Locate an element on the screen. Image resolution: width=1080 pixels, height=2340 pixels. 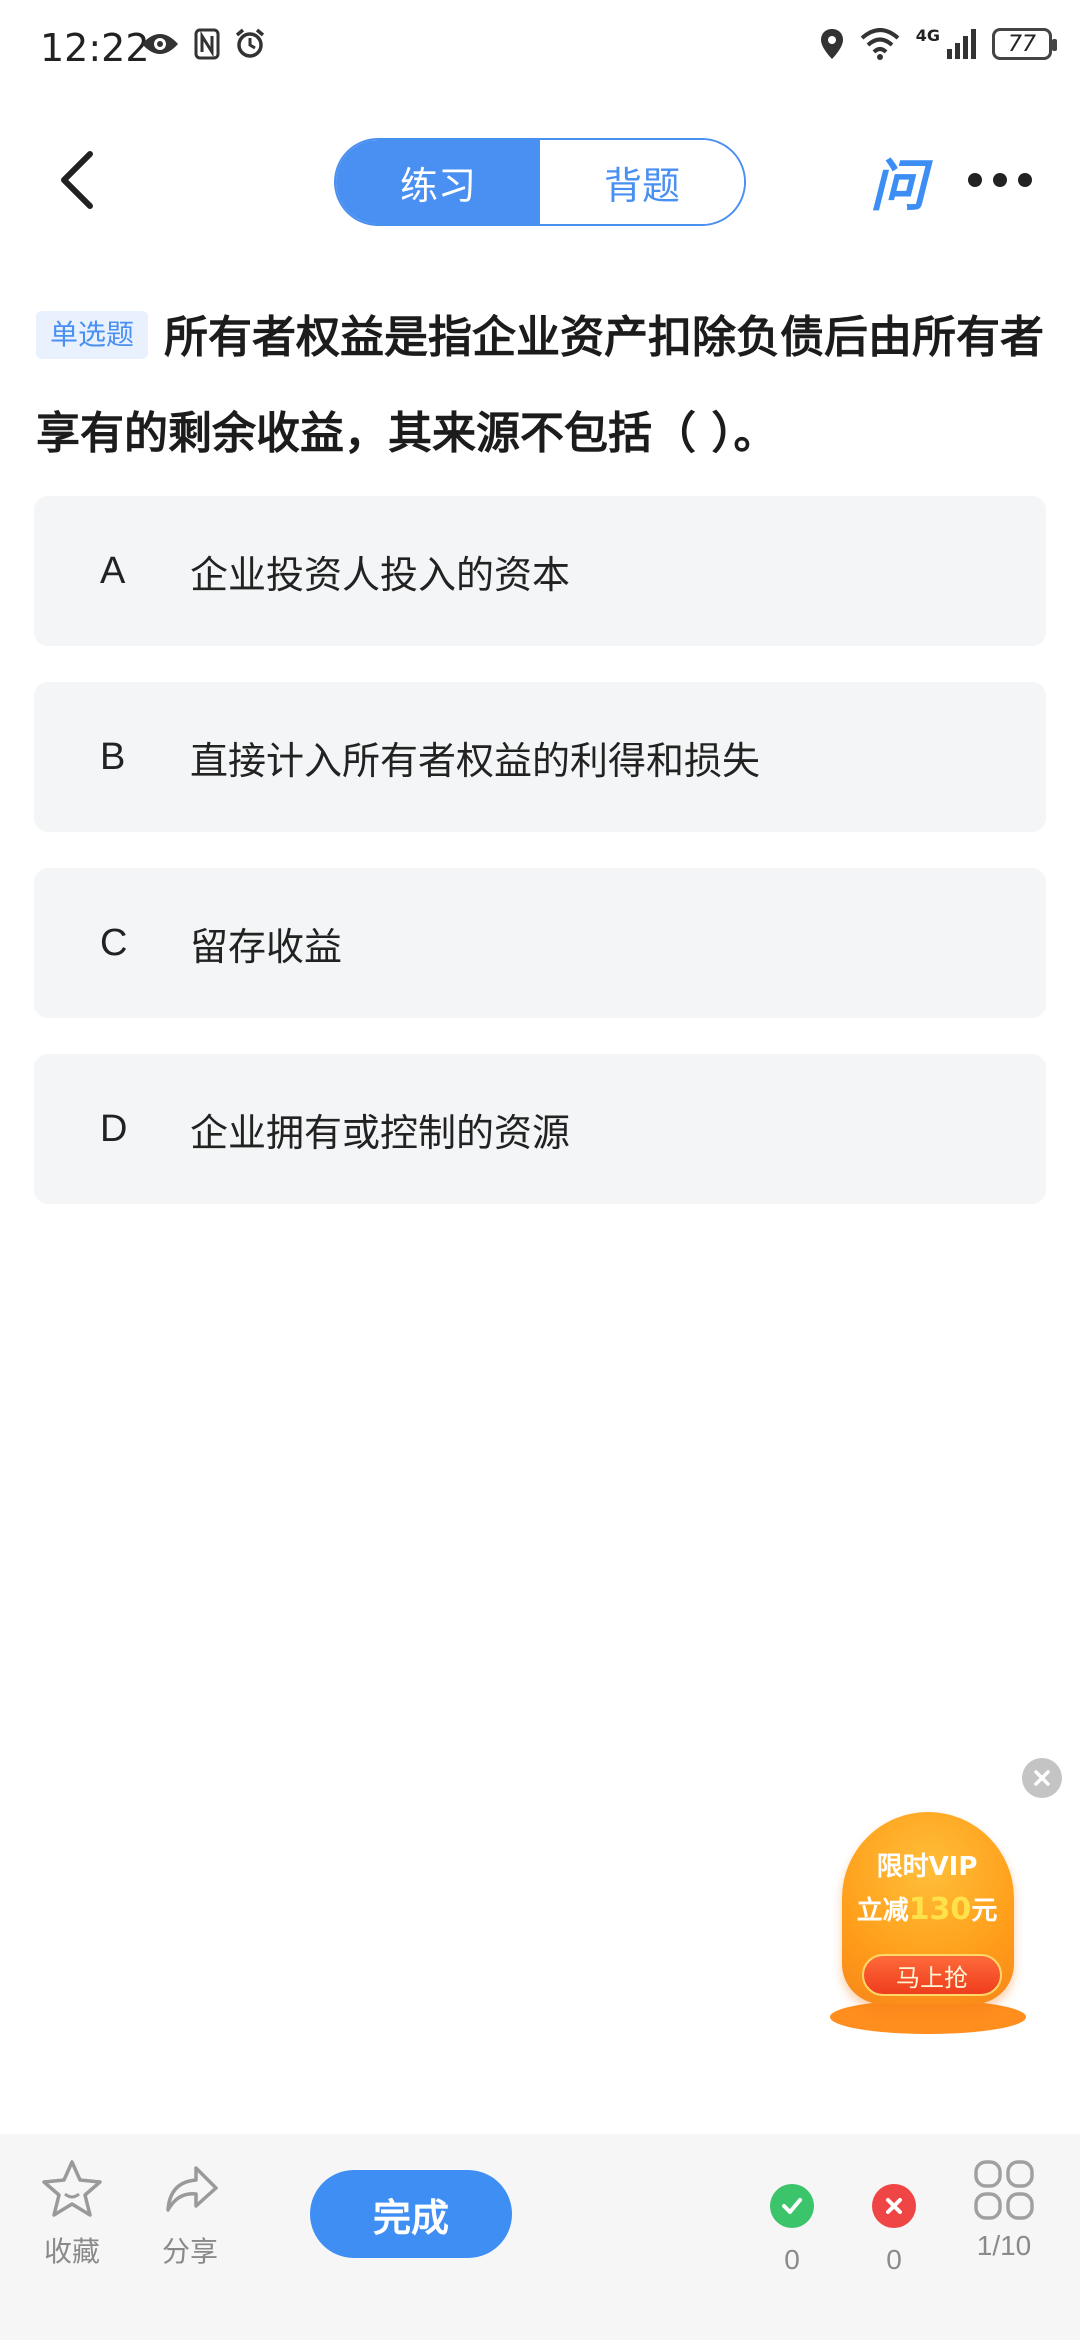
mode-switch: 练习 背题 is located at coordinates (540, 182).